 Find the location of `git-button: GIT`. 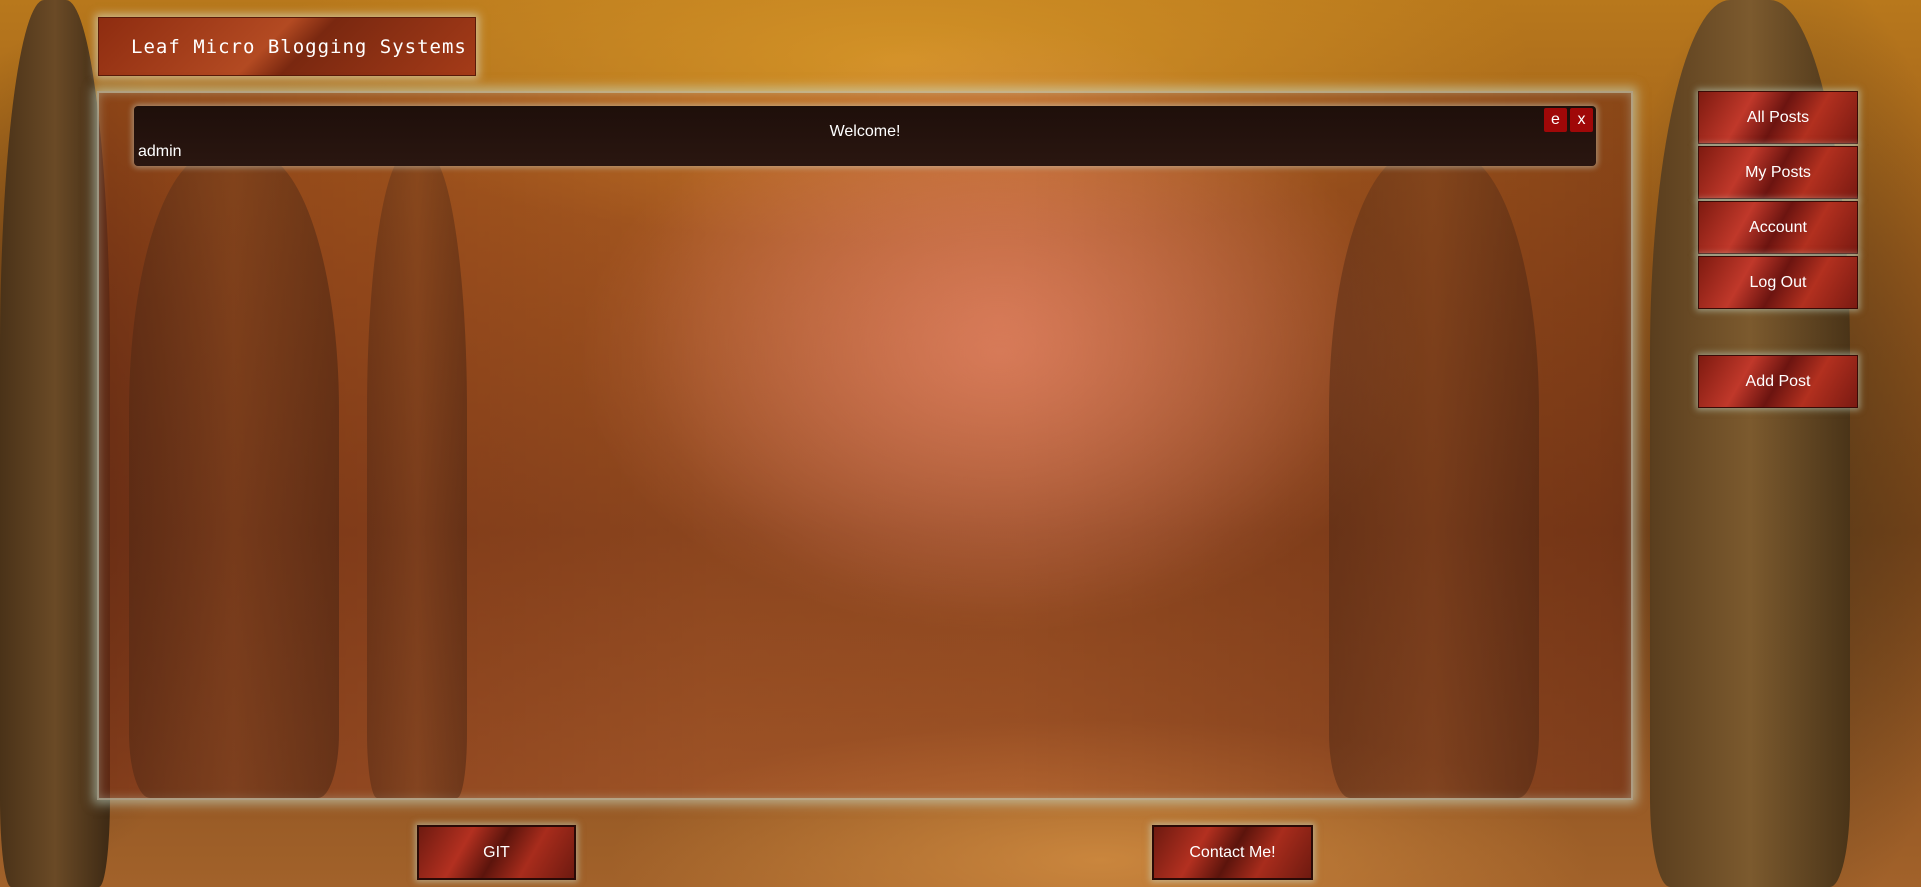

git-button: GIT is located at coordinates (496, 852).